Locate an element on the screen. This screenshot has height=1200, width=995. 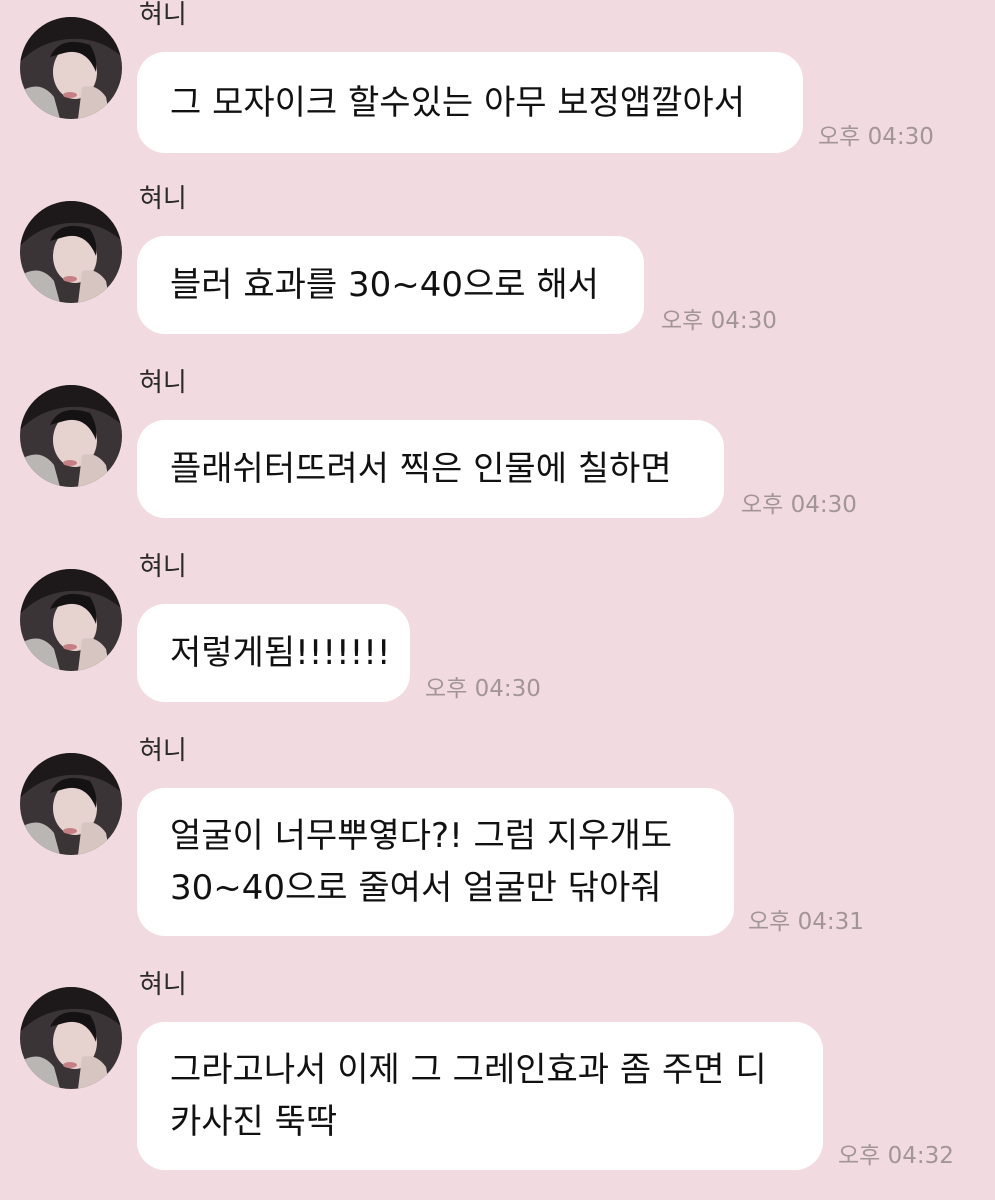
message-bubble: 저렇게됨!!!!!!! is located at coordinates (273, 653).